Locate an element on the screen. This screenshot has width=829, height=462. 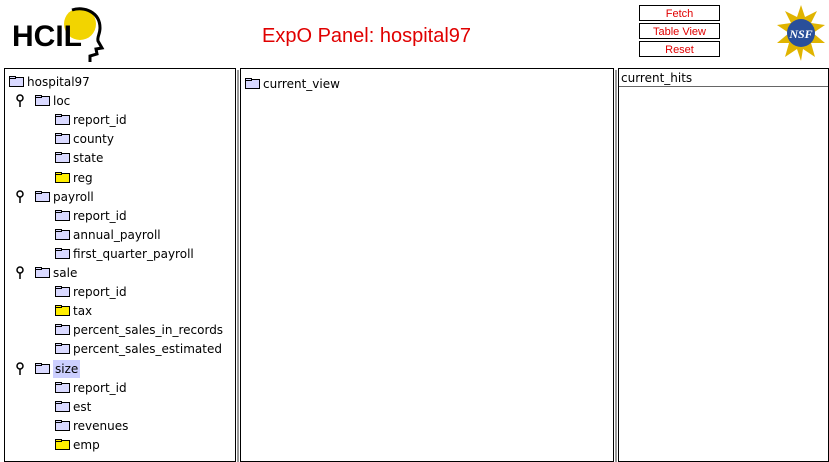
header-divider is located at coordinates (723, 86).